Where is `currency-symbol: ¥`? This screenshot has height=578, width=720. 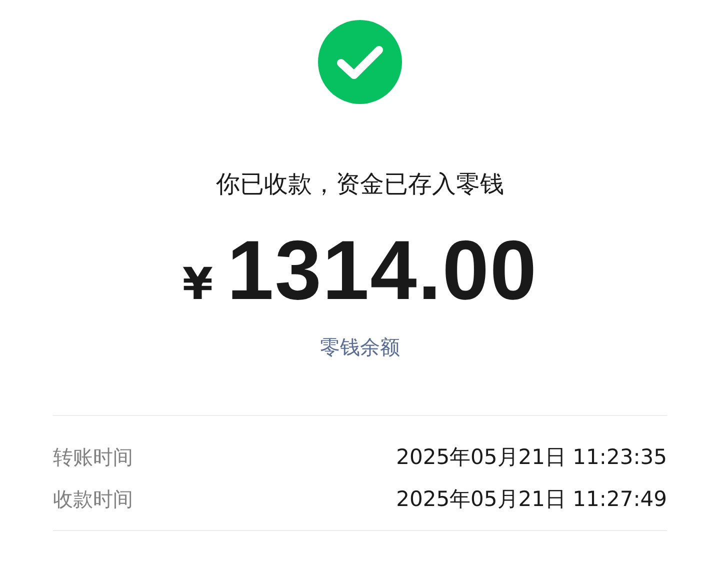
currency-symbol: ¥ is located at coordinates (197, 285).